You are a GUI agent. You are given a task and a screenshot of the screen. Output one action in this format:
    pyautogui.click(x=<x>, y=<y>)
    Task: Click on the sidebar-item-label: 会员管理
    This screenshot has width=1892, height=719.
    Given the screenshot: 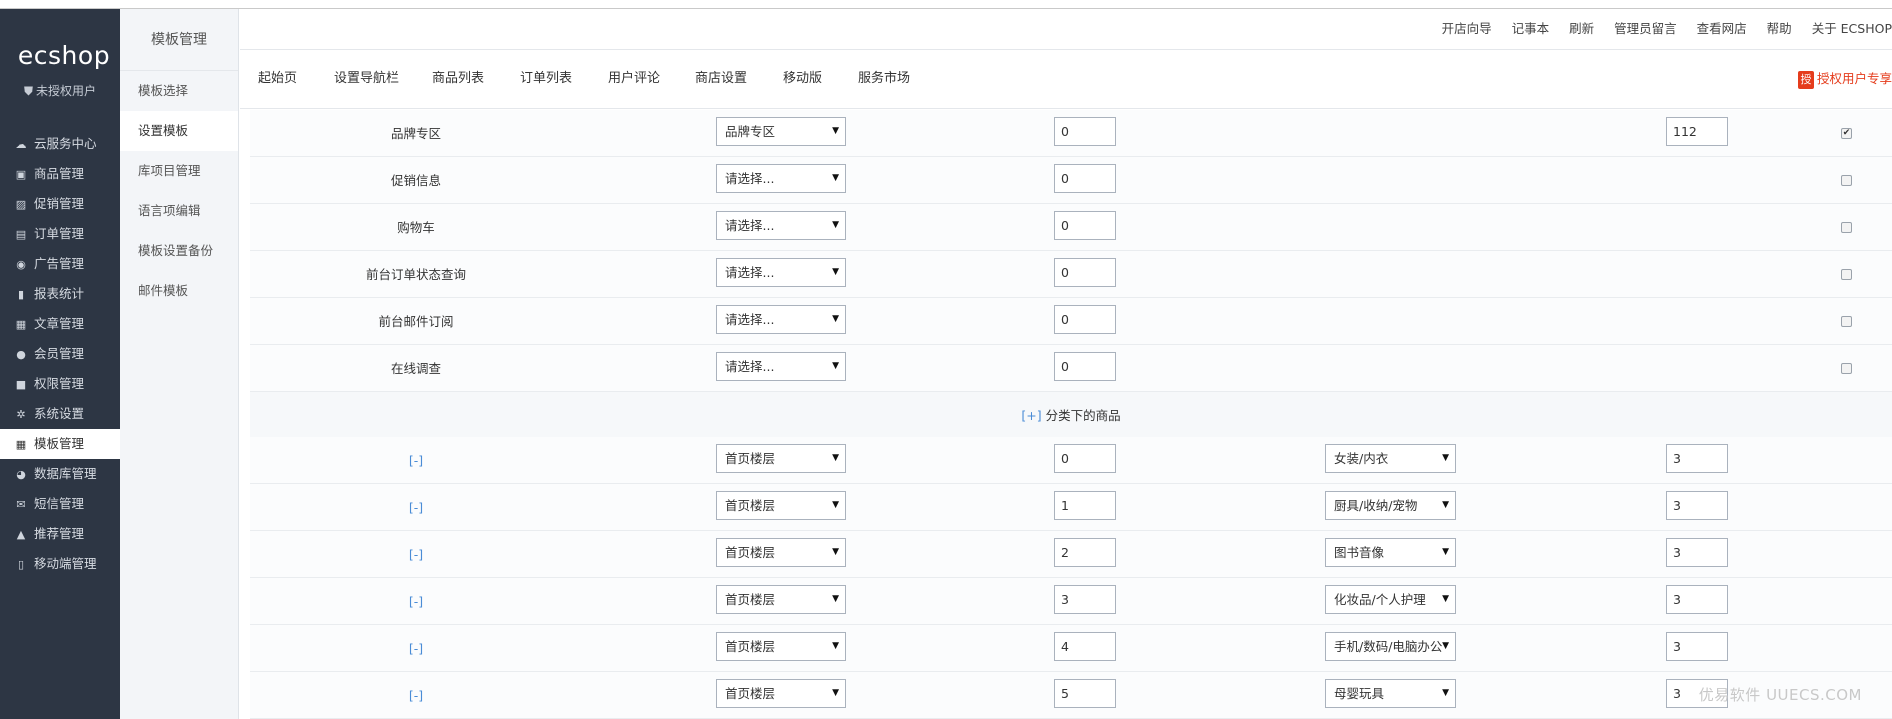 What is the action you would take?
    pyautogui.click(x=59, y=353)
    